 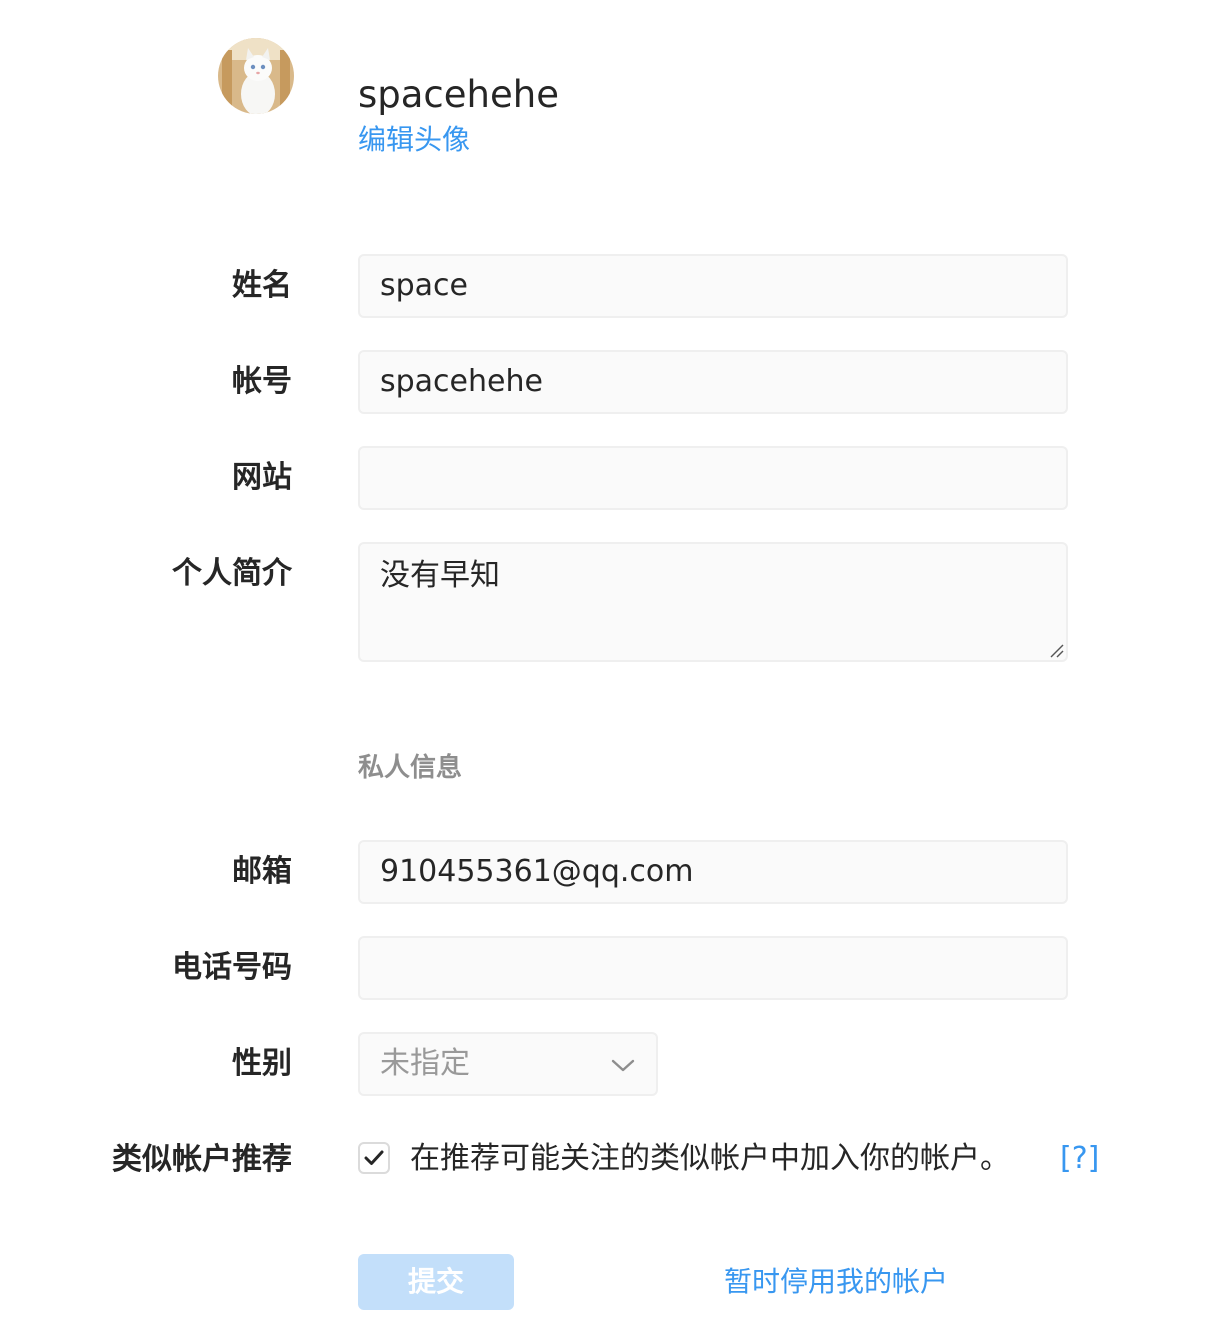 I want to click on username-label: 帐号, so click(x=262, y=381).